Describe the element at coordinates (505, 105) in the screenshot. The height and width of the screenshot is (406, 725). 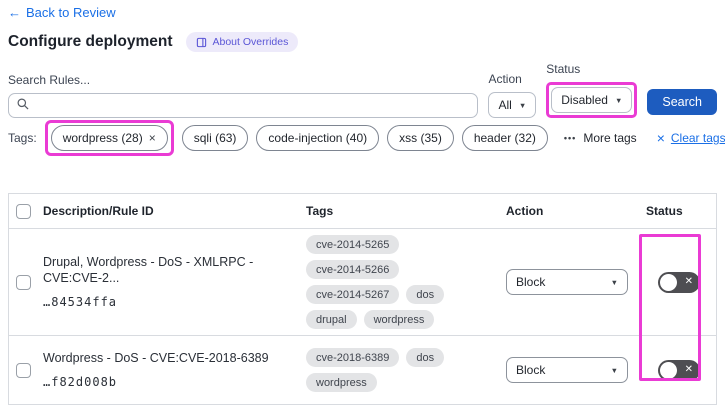
I see `action-filter-value: All` at that location.